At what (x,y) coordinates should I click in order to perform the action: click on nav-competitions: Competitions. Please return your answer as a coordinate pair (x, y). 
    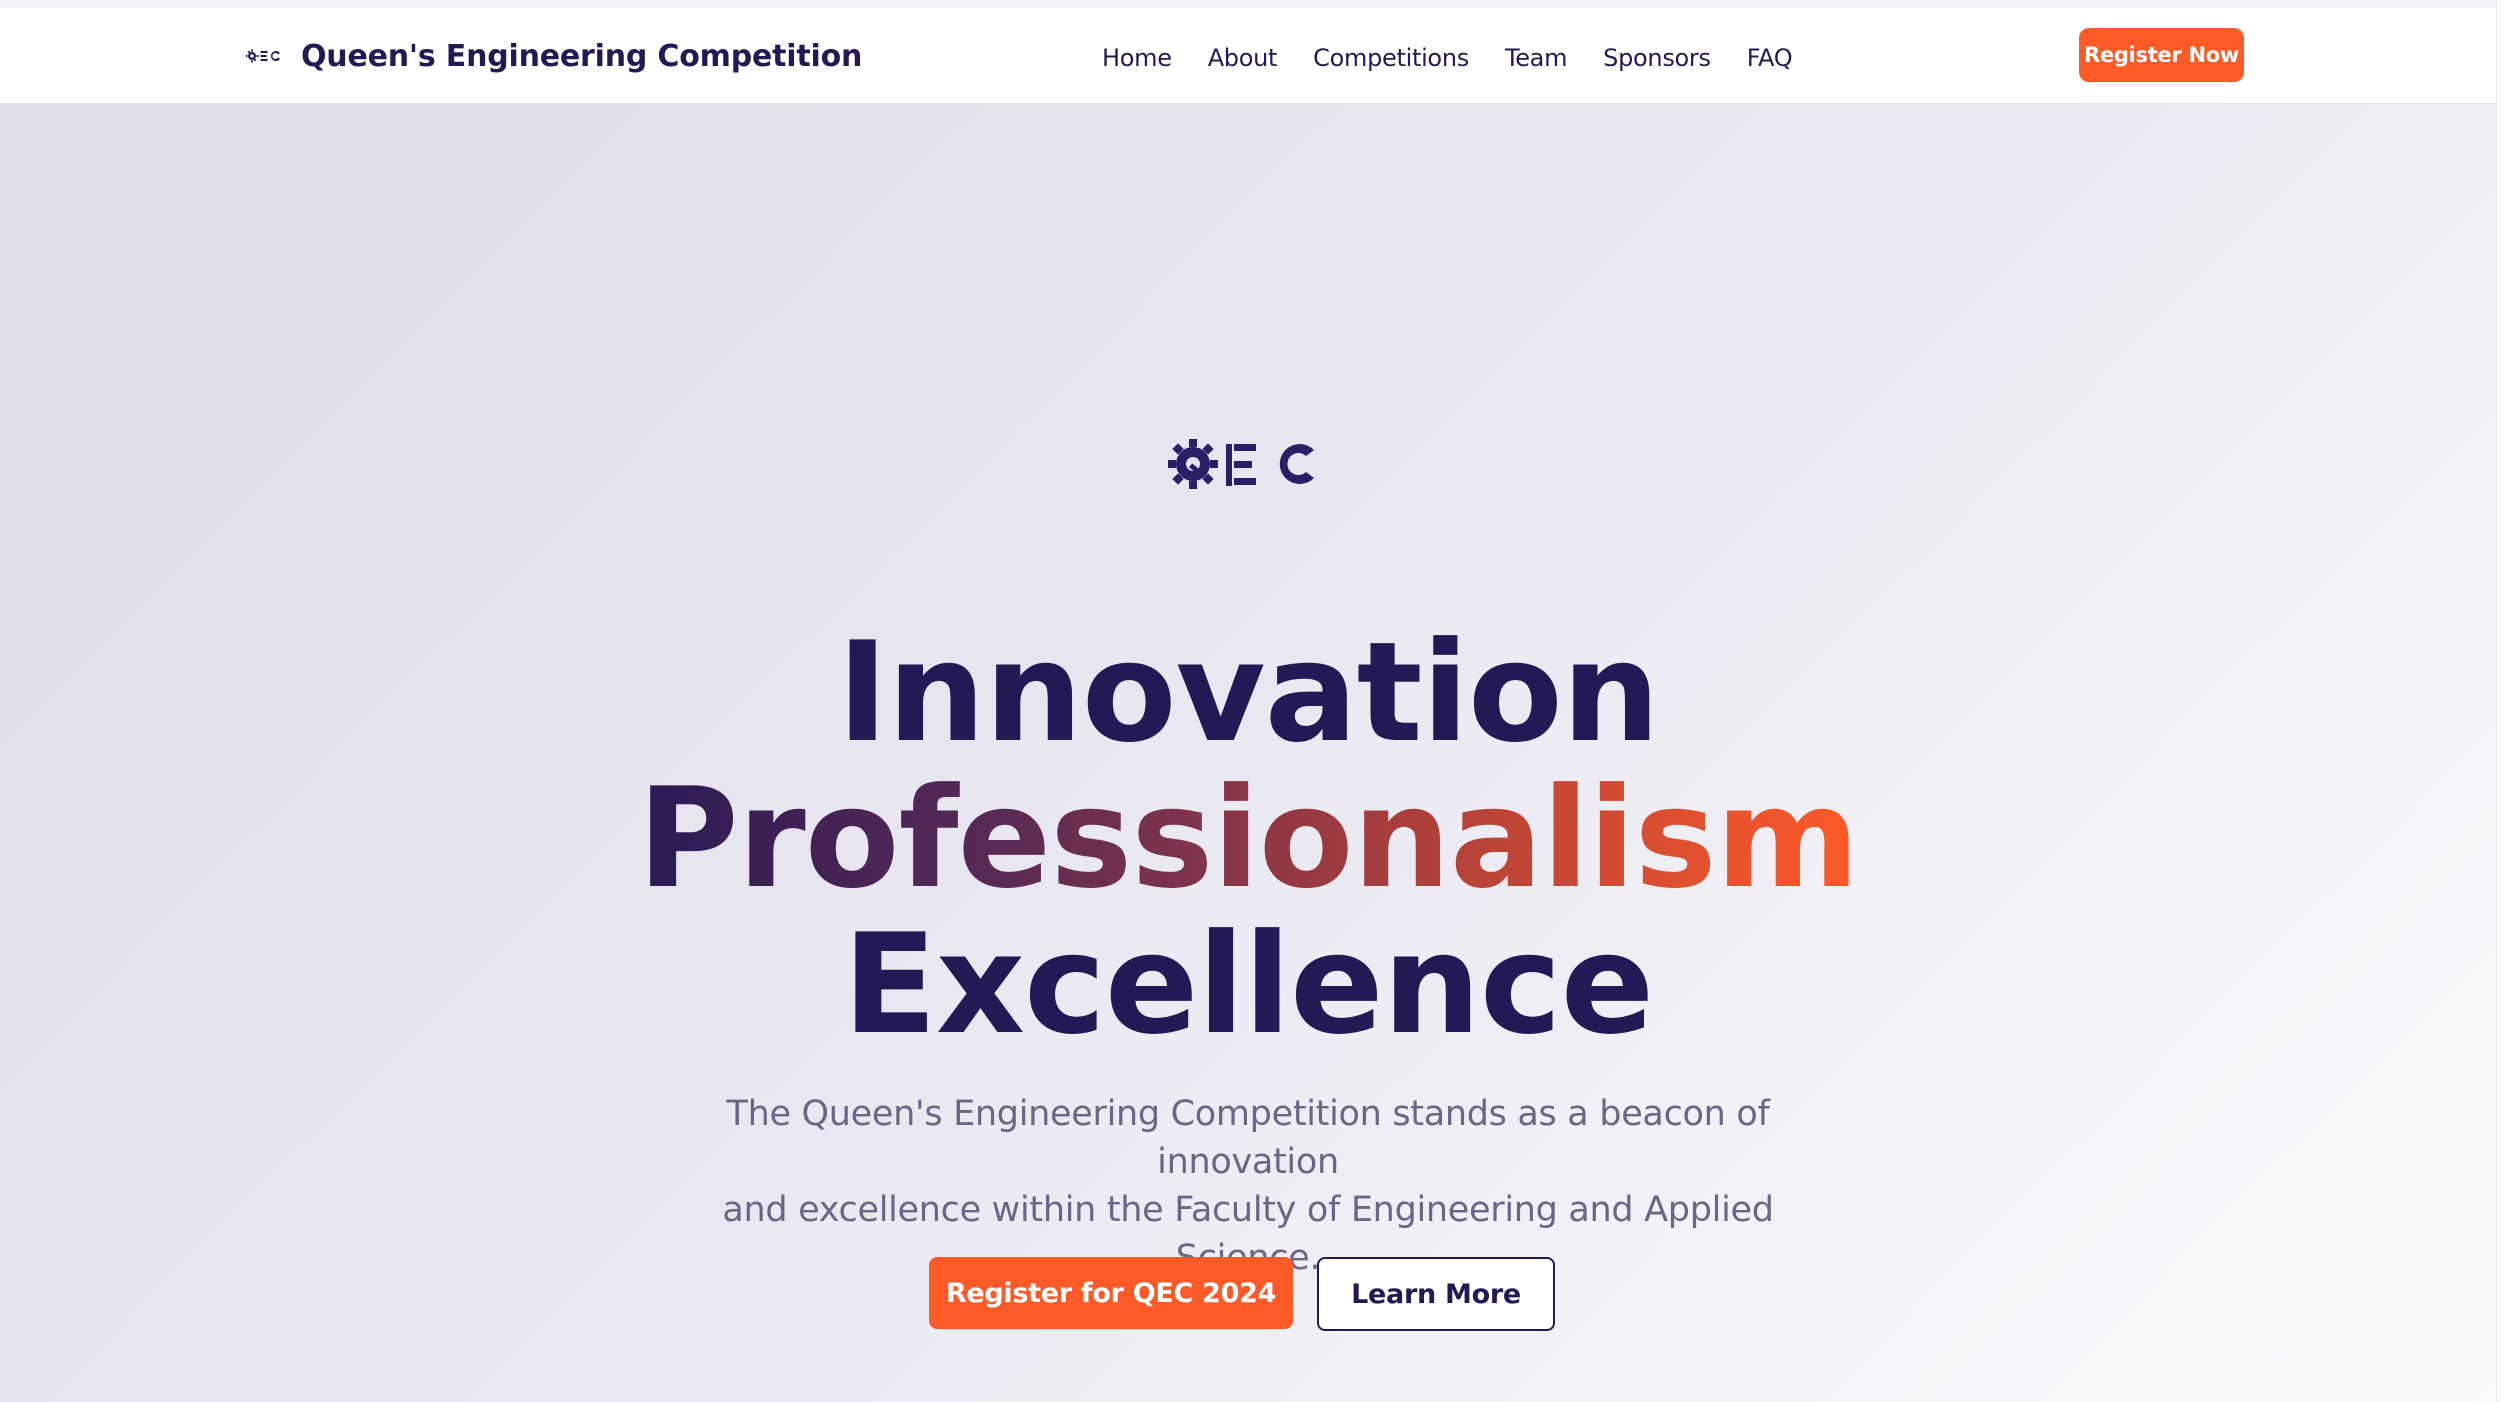
    Looking at the image, I should click on (1391, 58).